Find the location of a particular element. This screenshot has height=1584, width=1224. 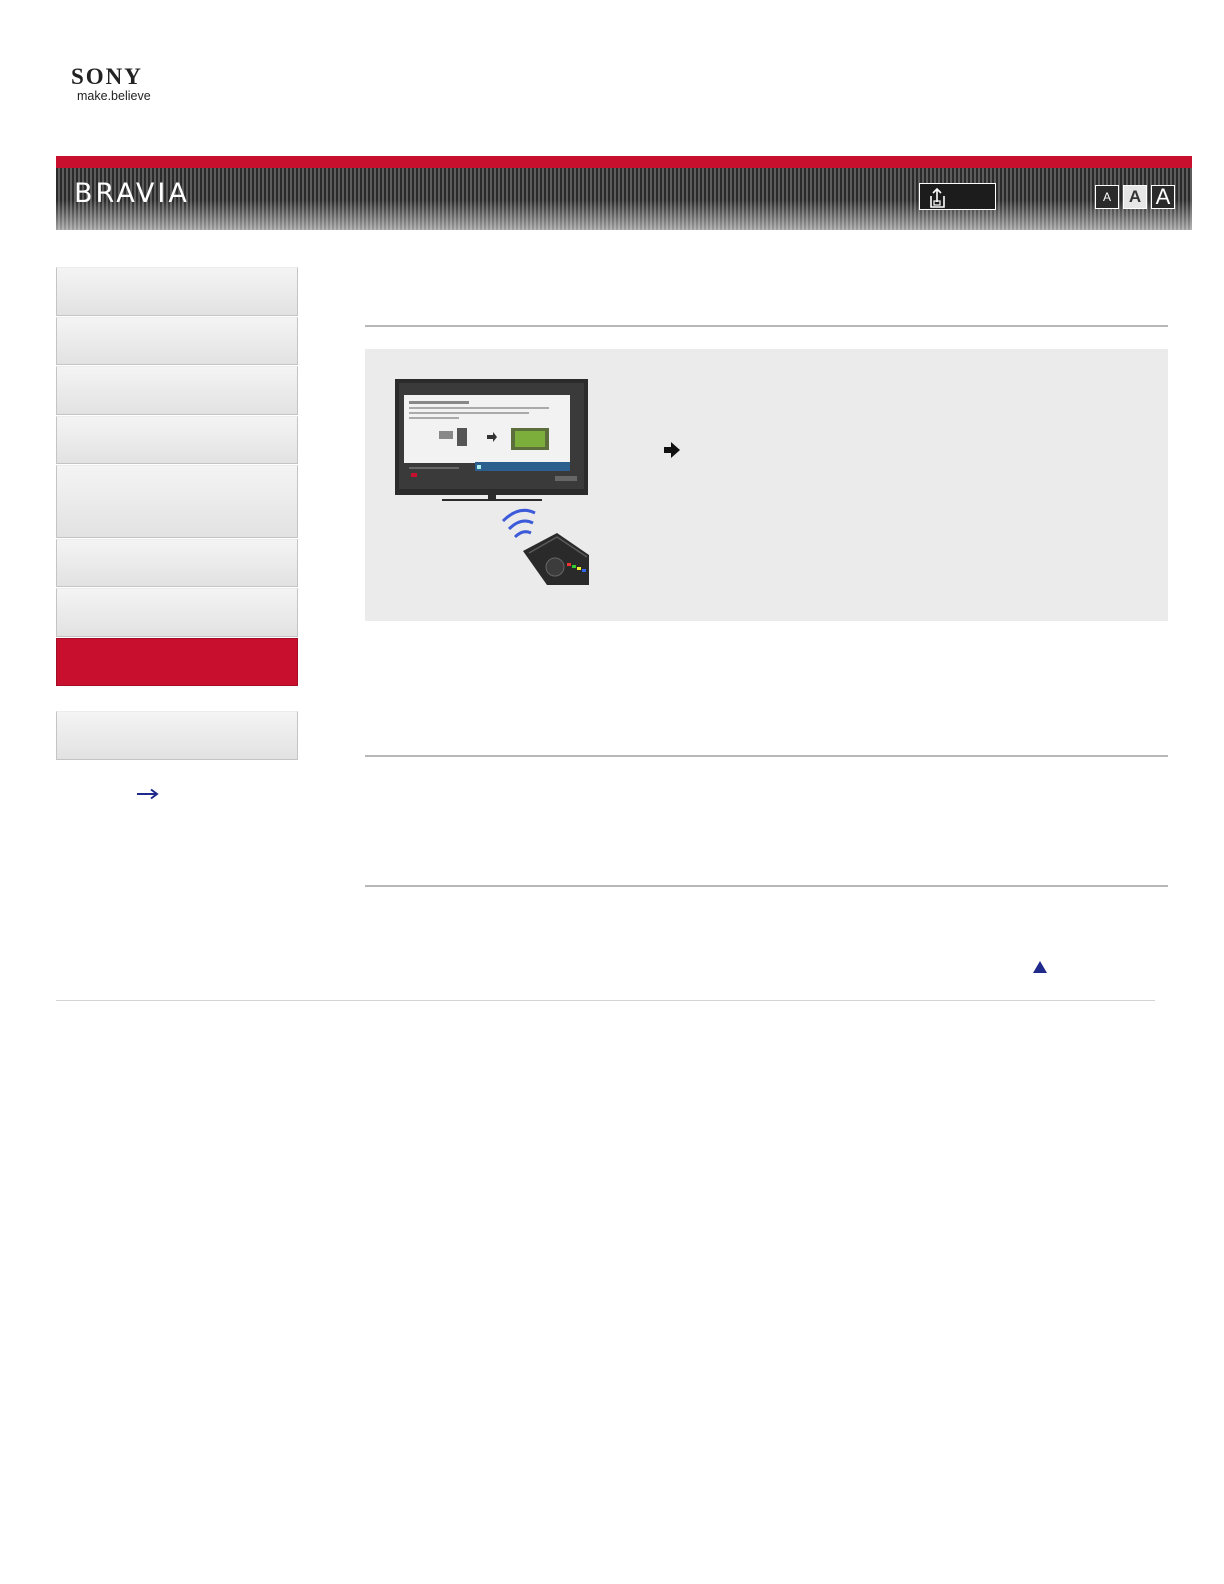

sony-logo: SONY make.believe is located at coordinates (111, 83).